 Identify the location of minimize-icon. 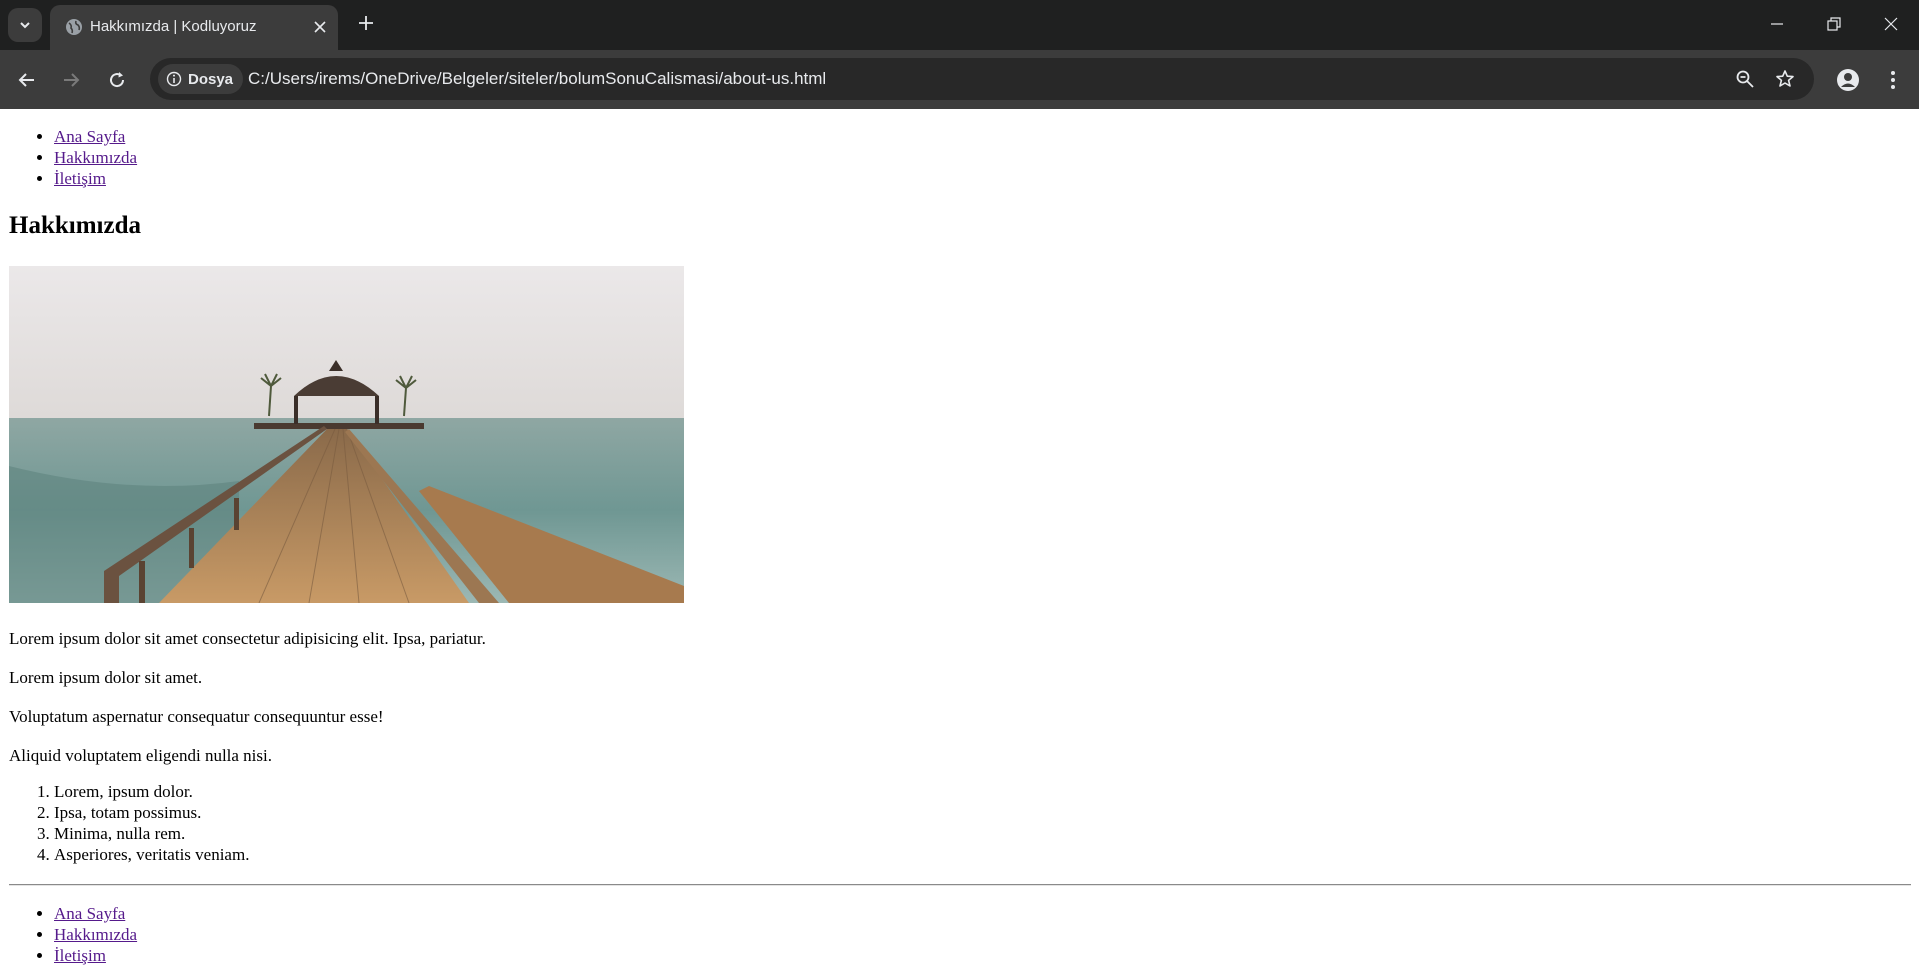
(1777, 24).